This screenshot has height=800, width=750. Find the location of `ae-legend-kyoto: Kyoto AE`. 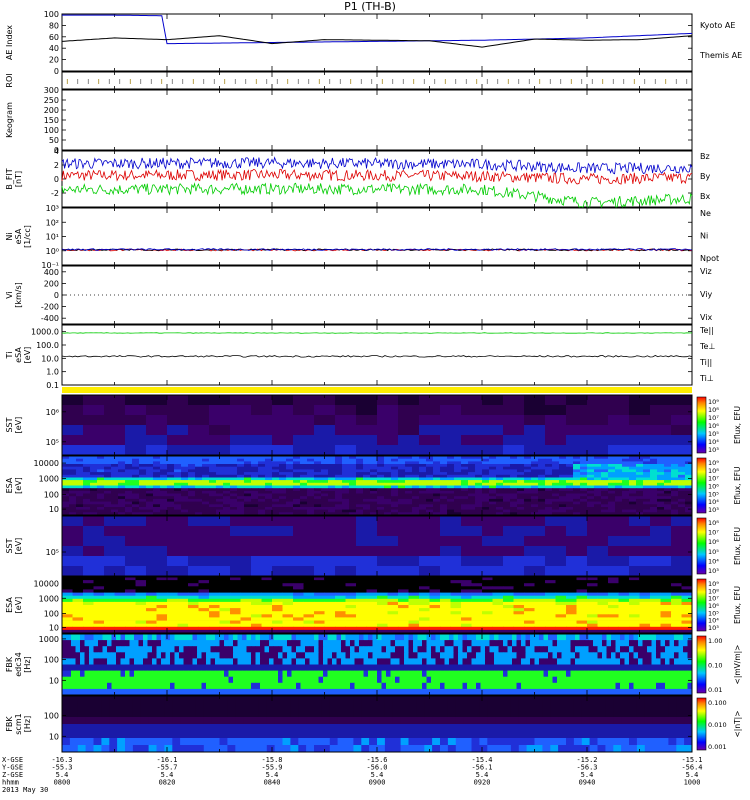

ae-legend-kyoto: Kyoto AE is located at coordinates (717, 25).